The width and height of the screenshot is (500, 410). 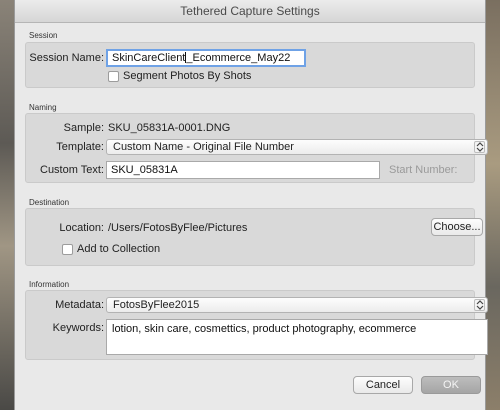 I want to click on background-photo-left, so click(x=7, y=205).